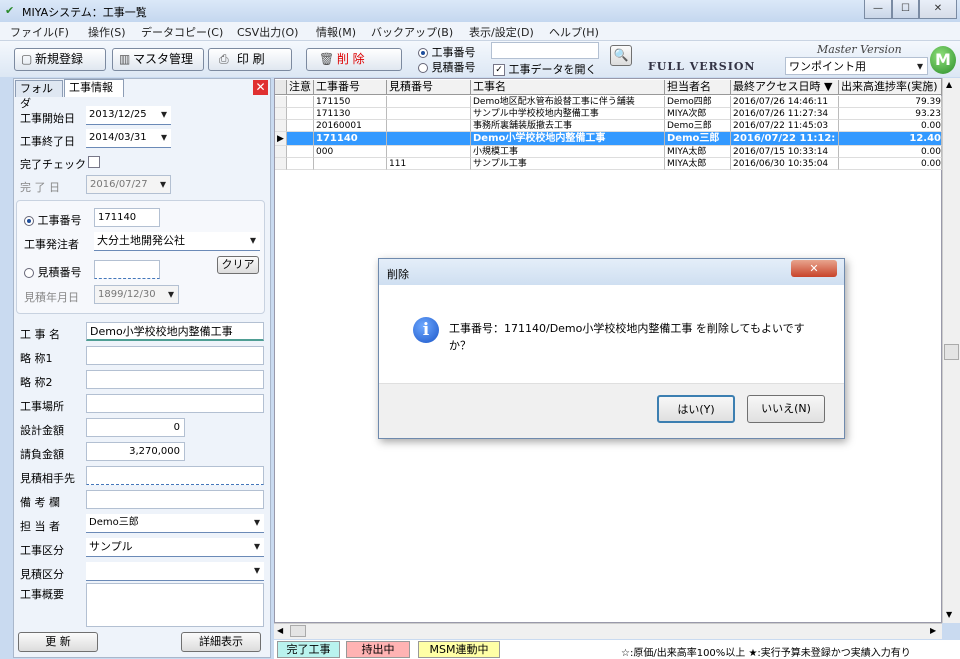 This screenshot has width=960, height=659. Describe the element at coordinates (42, 574) in the screenshot. I see `estimate-kubun-label: 見積区分` at that location.